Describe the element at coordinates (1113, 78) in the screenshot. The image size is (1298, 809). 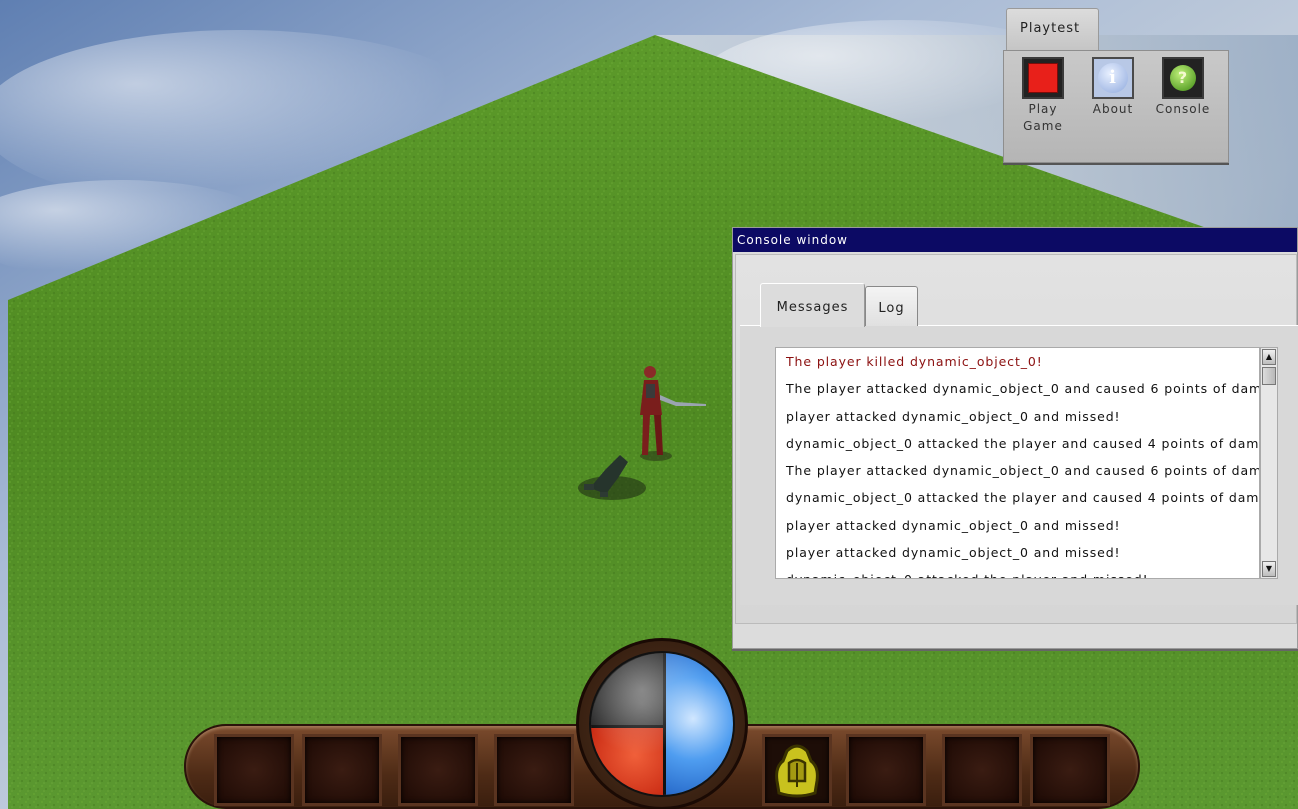
I see `info-icon: i` at that location.